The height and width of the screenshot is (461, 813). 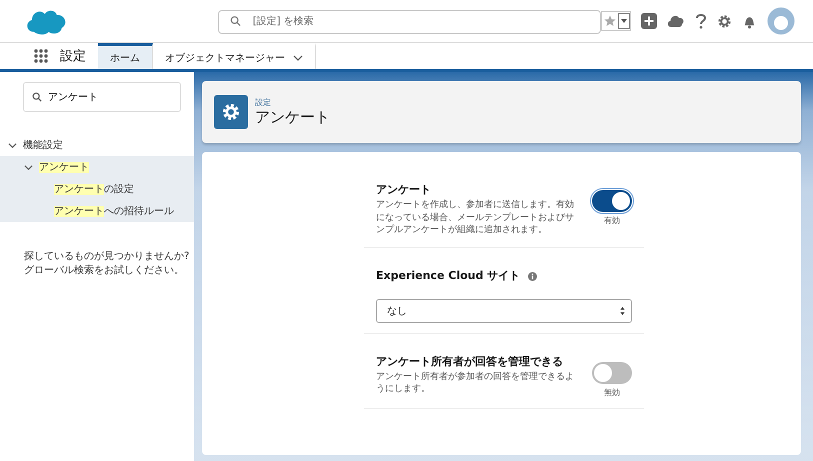 What do you see at coordinates (107, 263) in the screenshot?
I see `help-text: 探しているものが見つかりませんか? グローバル検索をお試しください。` at bounding box center [107, 263].